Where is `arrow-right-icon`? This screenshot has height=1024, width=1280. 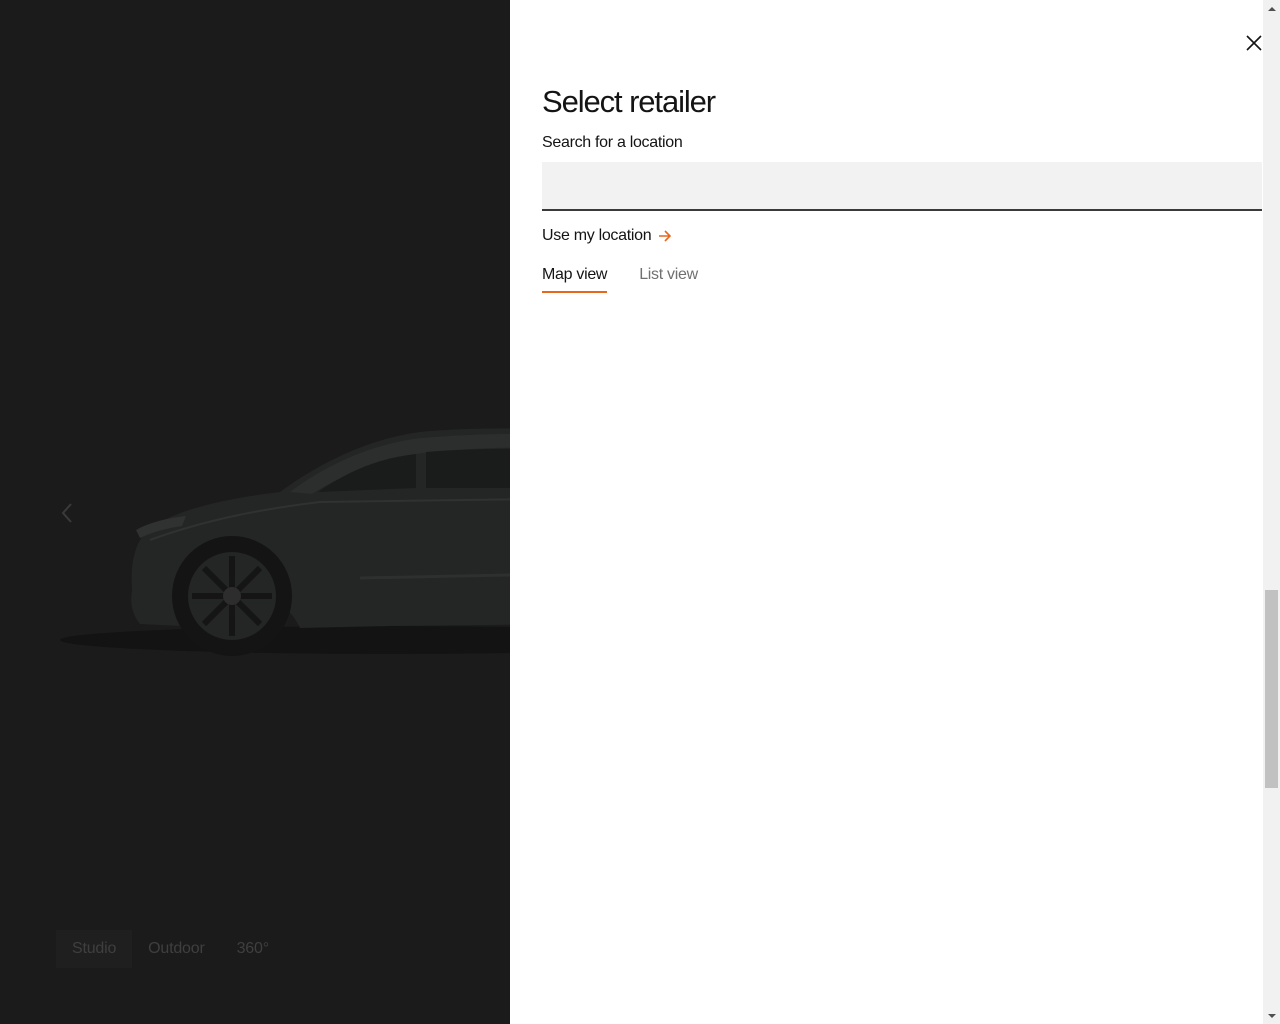
arrow-right-icon is located at coordinates (665, 236).